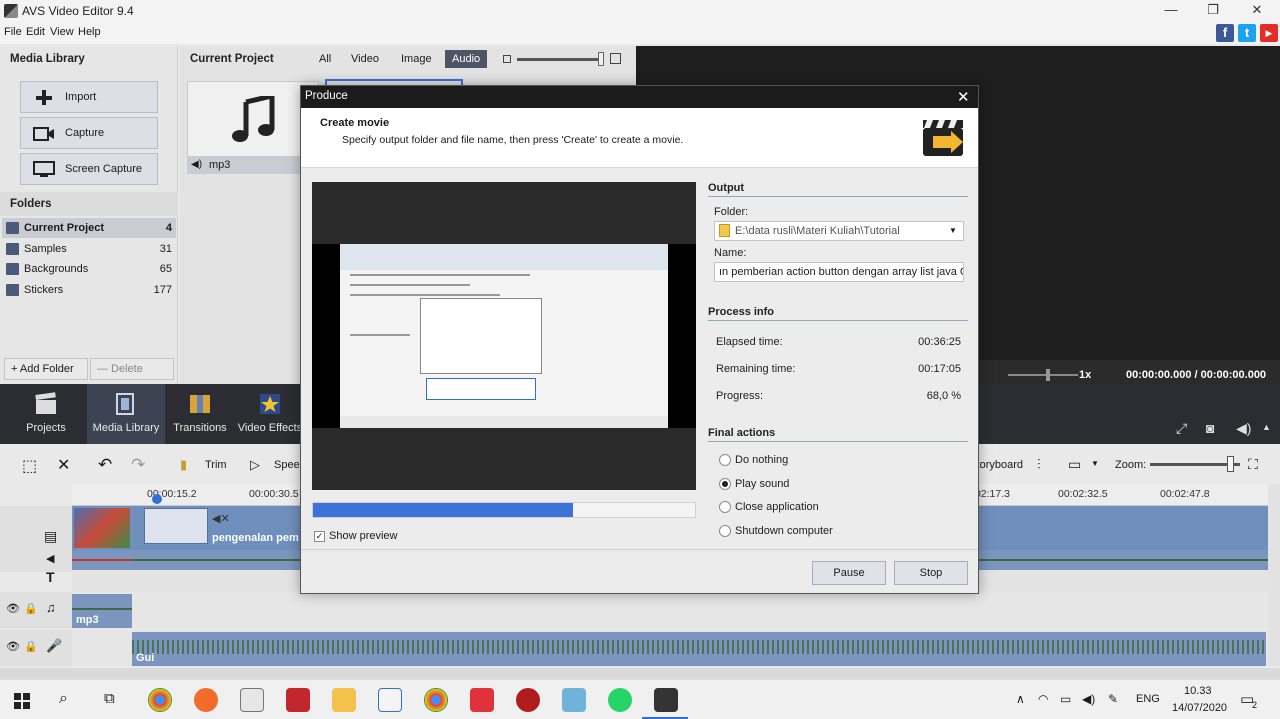 This screenshot has height=719, width=1280. I want to click on stop-button: Stop, so click(931, 573).